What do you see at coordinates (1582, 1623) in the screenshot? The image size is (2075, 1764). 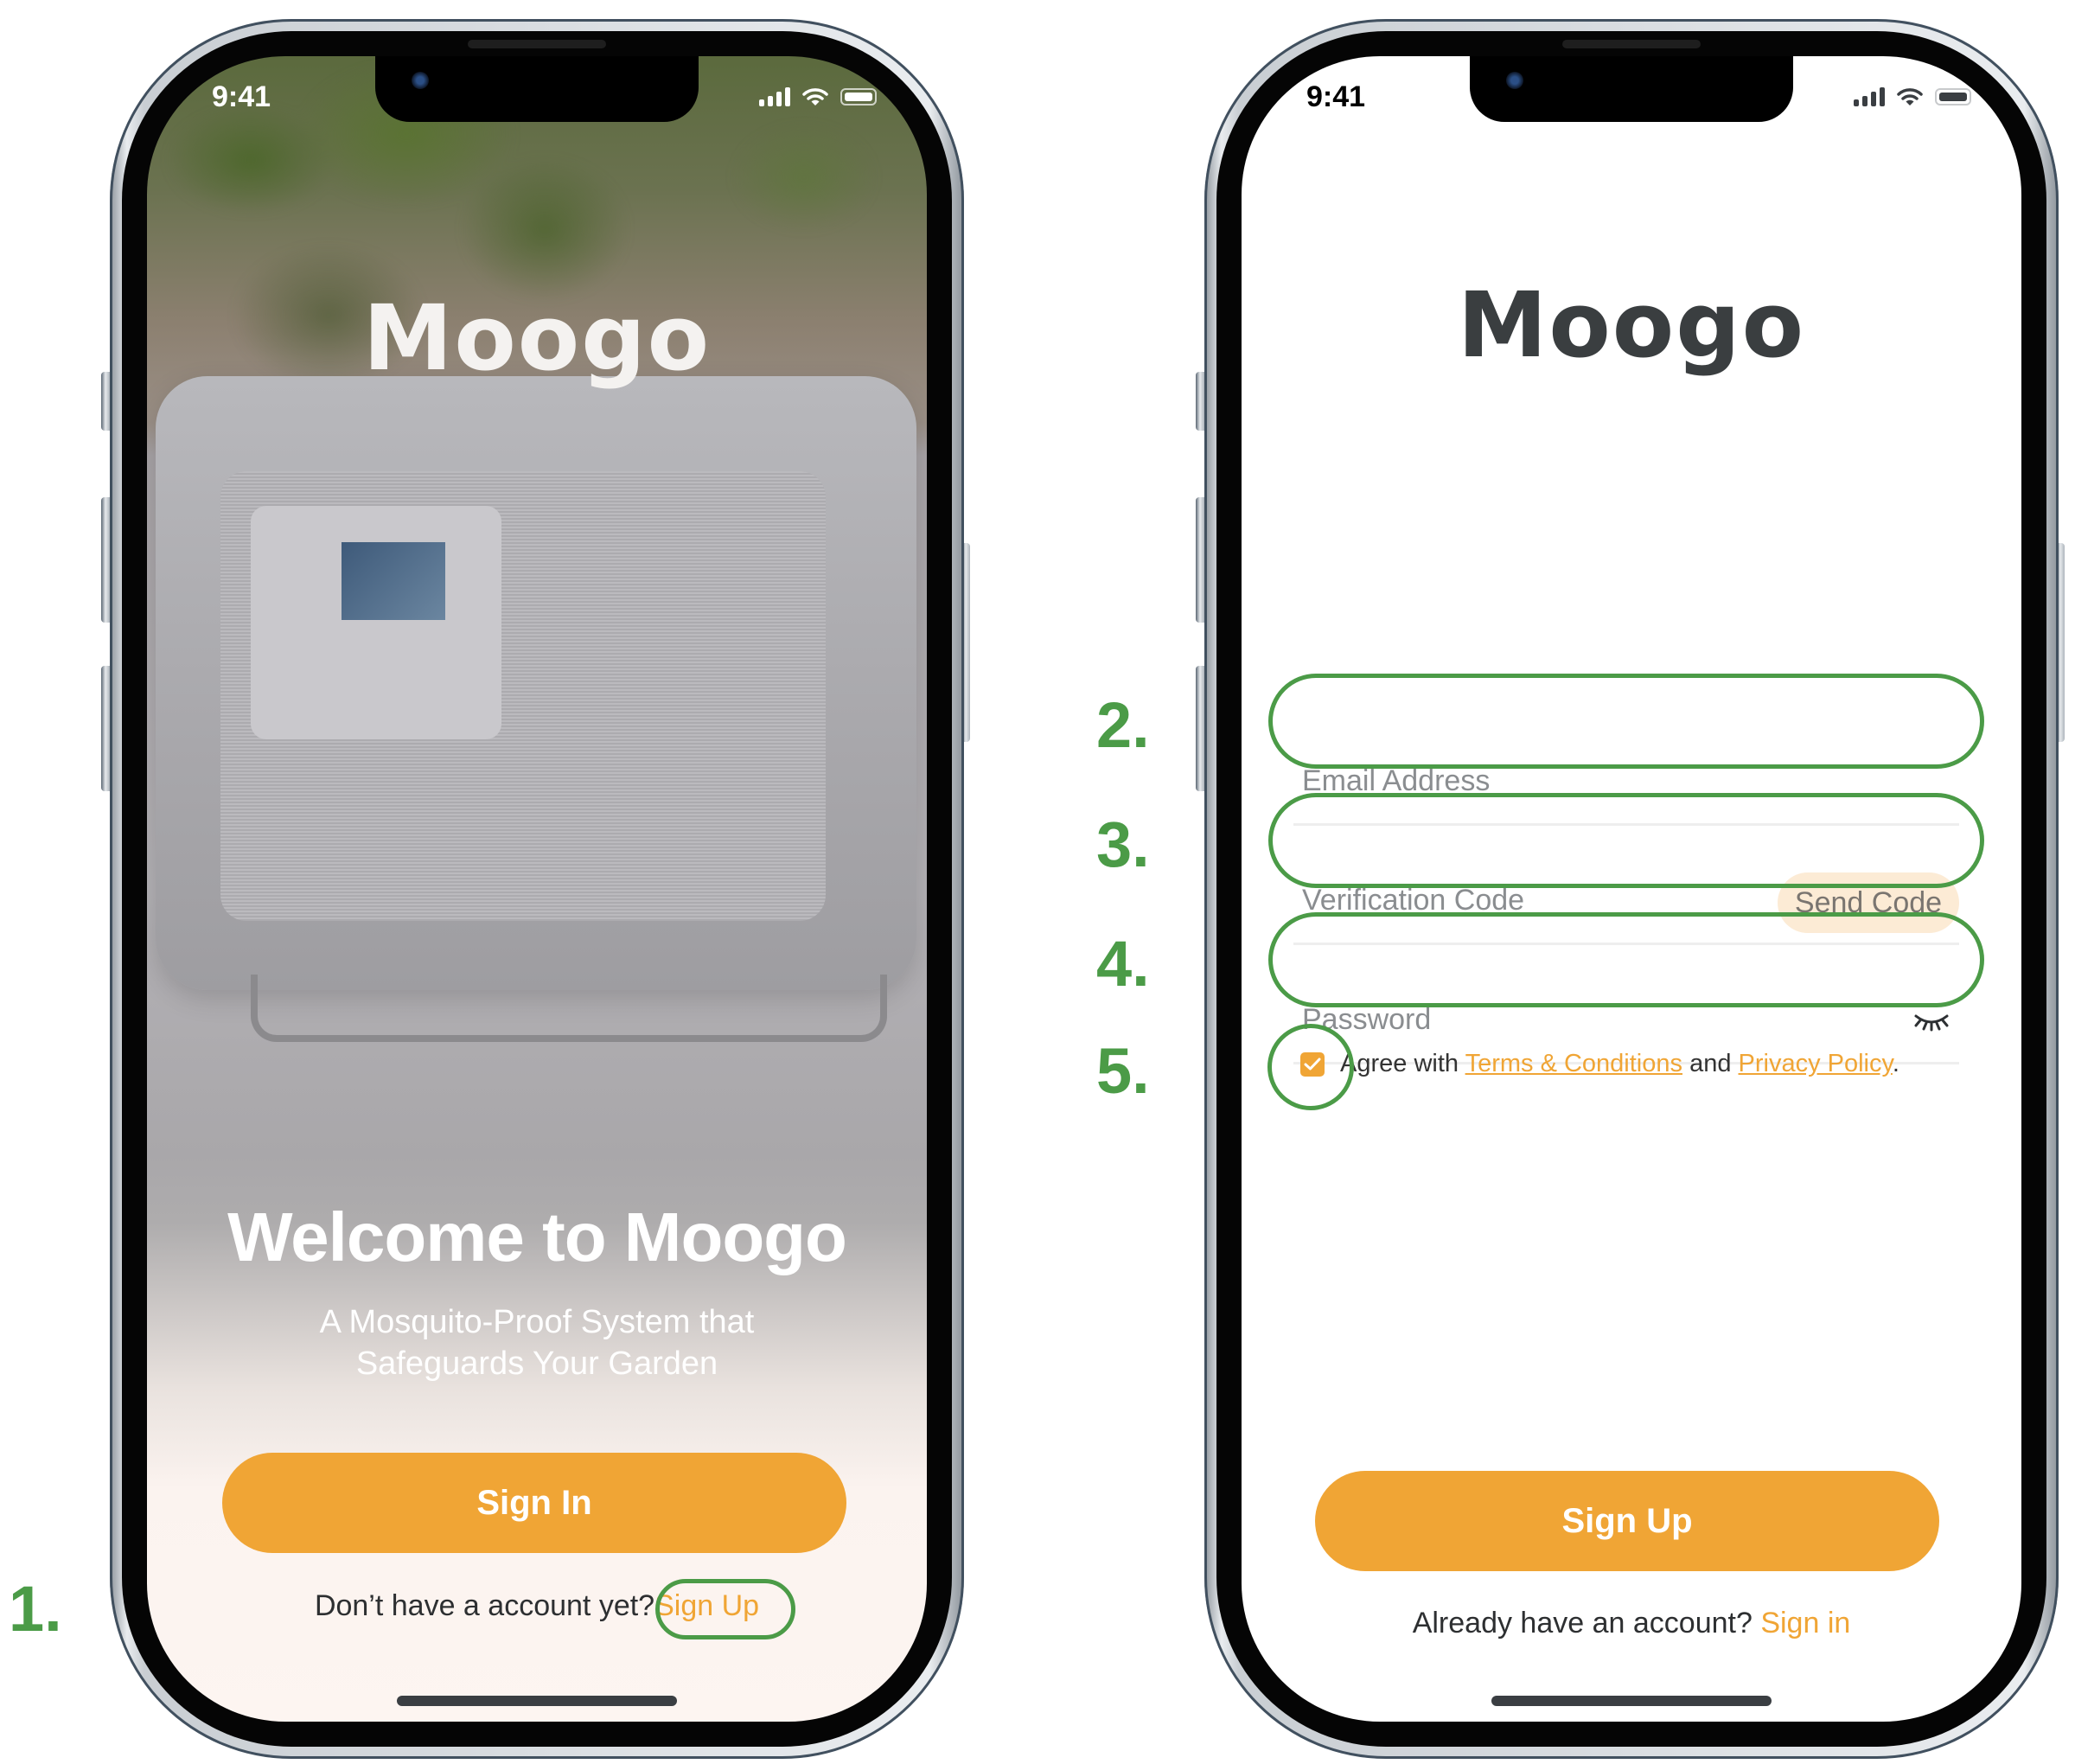 I see `have-account-text: Already have an account?` at bounding box center [1582, 1623].